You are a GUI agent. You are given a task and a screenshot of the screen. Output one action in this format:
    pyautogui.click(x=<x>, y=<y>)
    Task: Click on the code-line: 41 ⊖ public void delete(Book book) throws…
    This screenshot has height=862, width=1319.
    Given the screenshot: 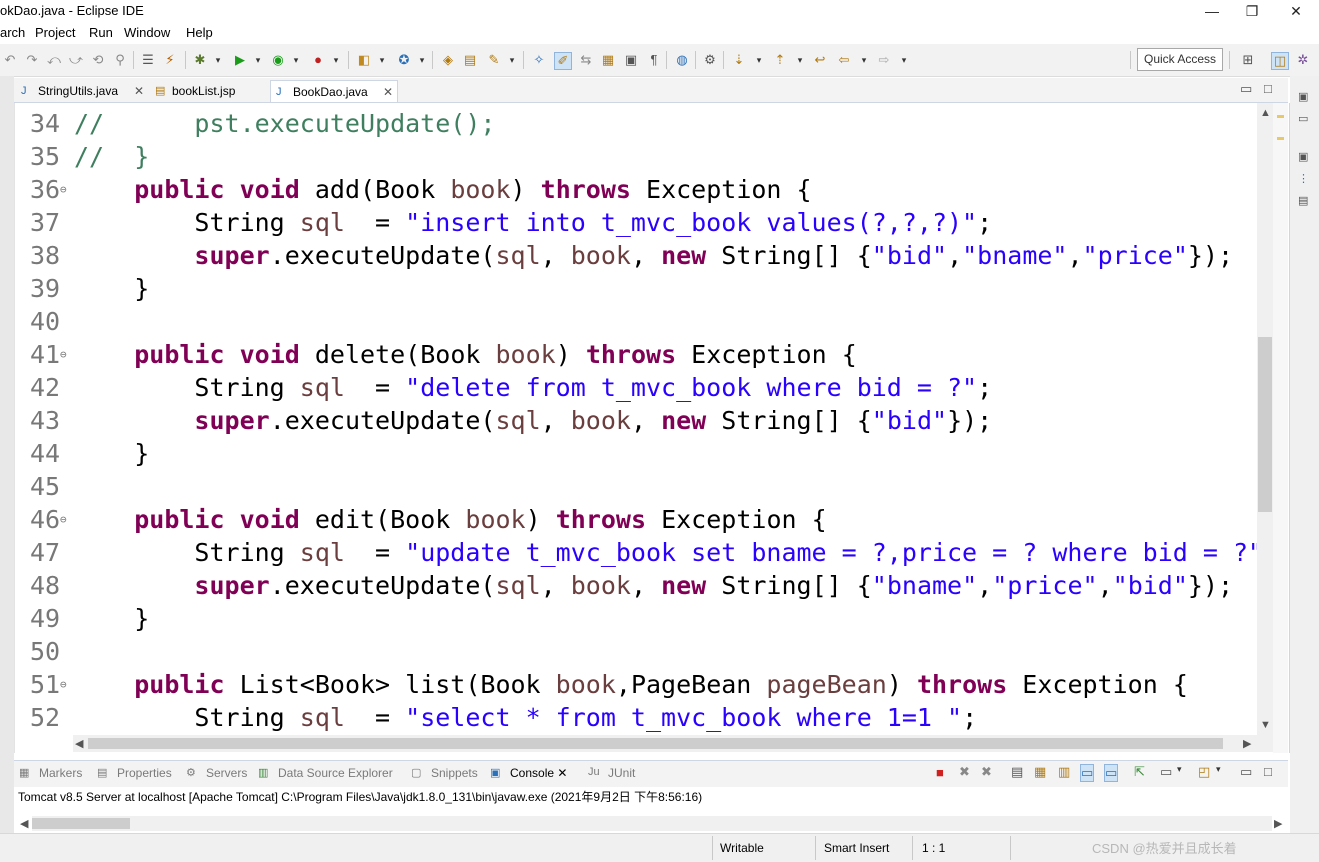 What is the action you would take?
    pyautogui.click(x=637, y=354)
    